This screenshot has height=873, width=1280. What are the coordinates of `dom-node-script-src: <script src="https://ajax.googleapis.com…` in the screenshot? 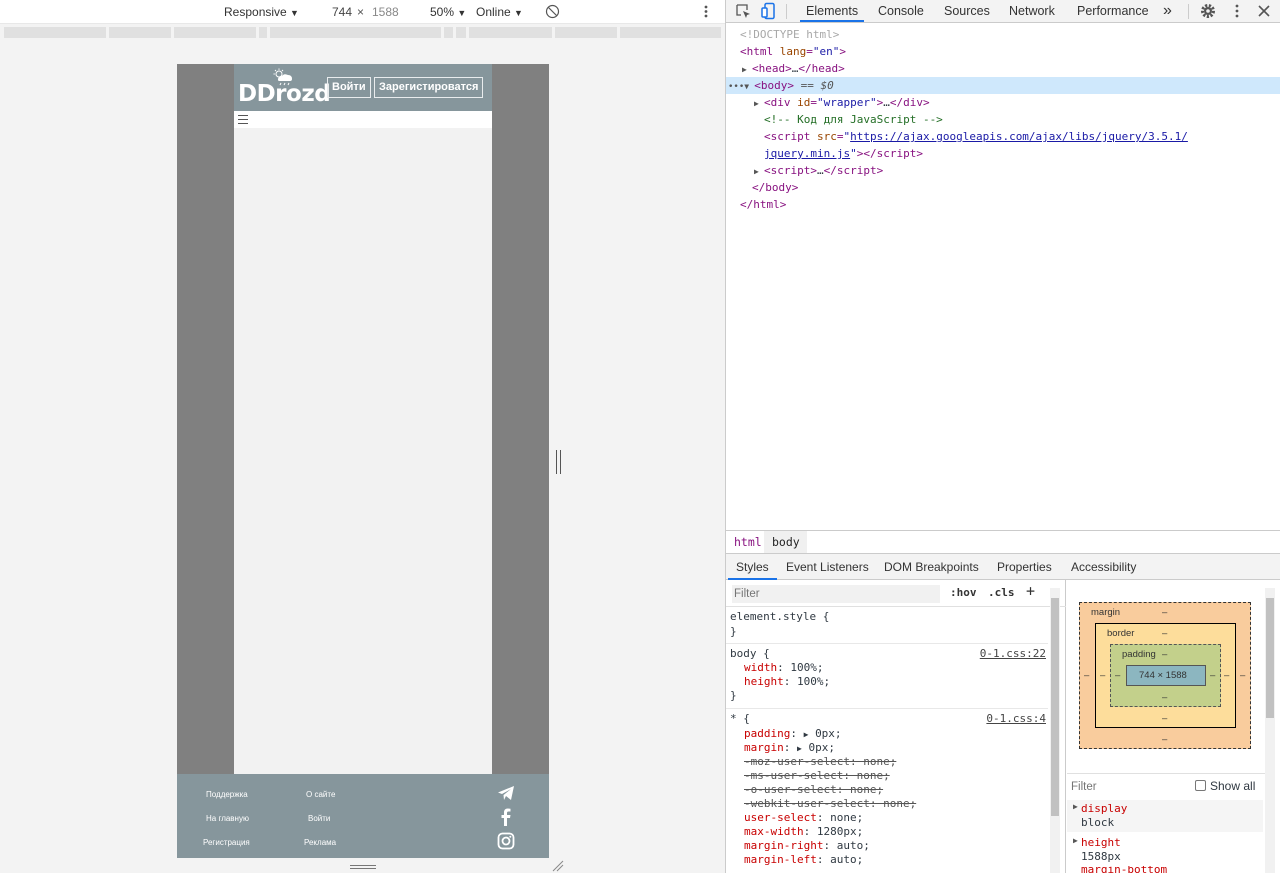 It's located at (1003, 136).